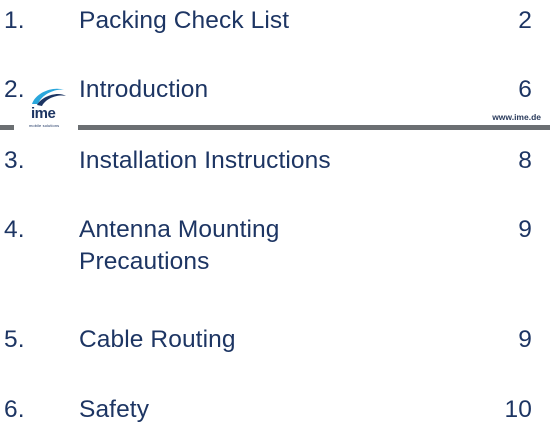  Describe the element at coordinates (43, 113) in the screenshot. I see `logo-text: ime` at that location.